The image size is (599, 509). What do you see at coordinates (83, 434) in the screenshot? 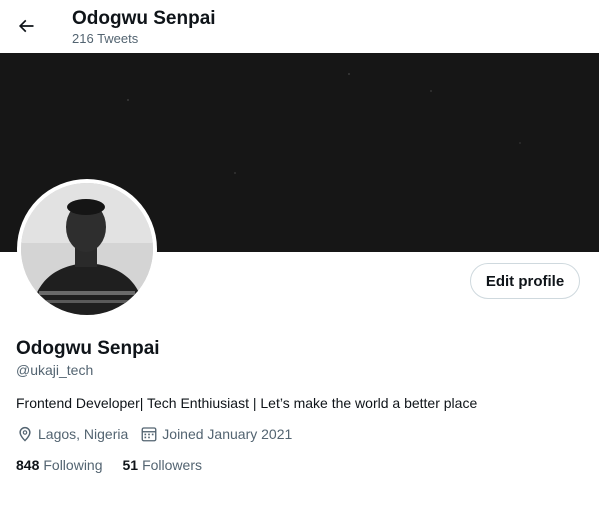
I see `location-text: Lagos, Nigeria` at bounding box center [83, 434].